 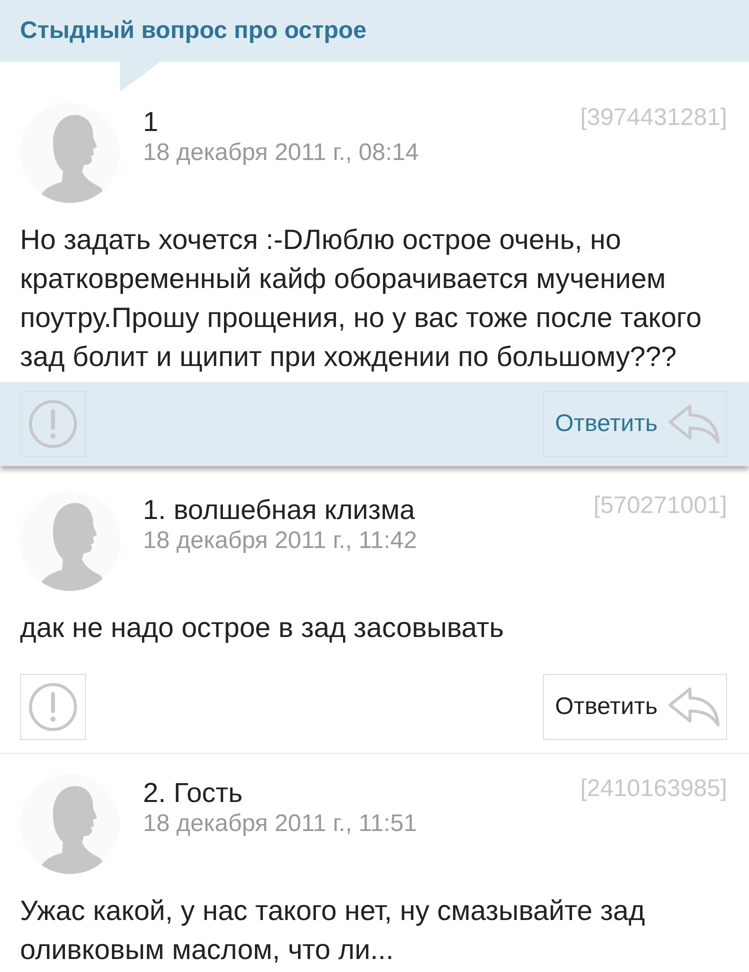 I want to click on post-date: 18 декабря 2011 г., 11:51, so click(x=280, y=824).